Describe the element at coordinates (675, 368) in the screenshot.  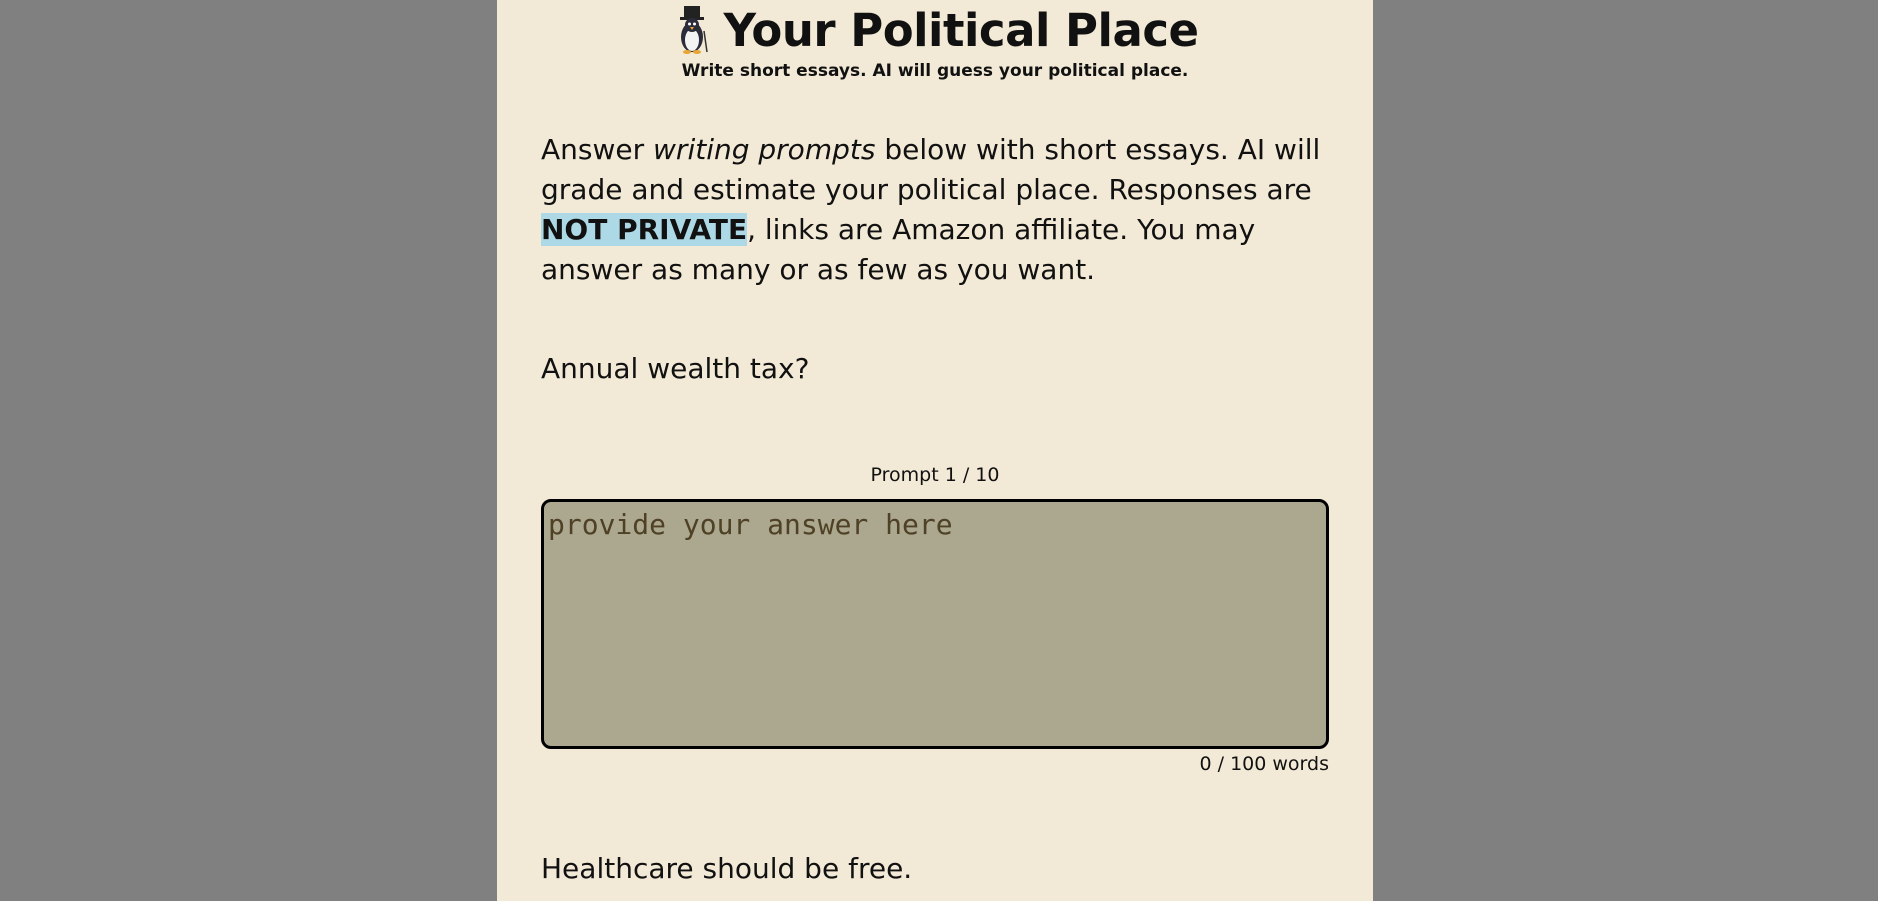
I see `prompt-question: Annual wealth tax?` at that location.